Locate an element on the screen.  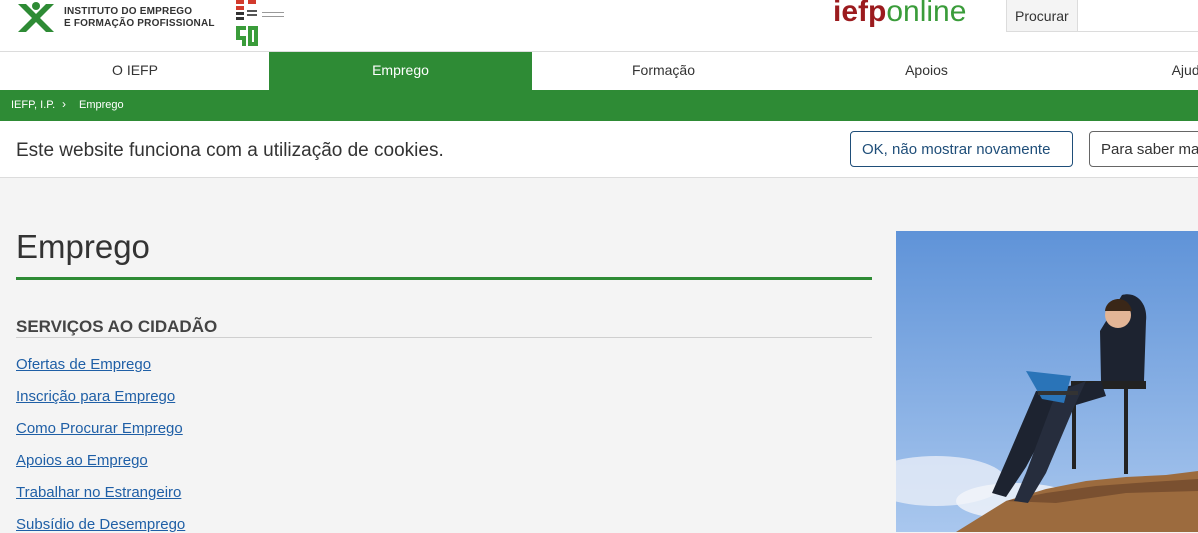
search-box: Procurar is located at coordinates (1102, 16).